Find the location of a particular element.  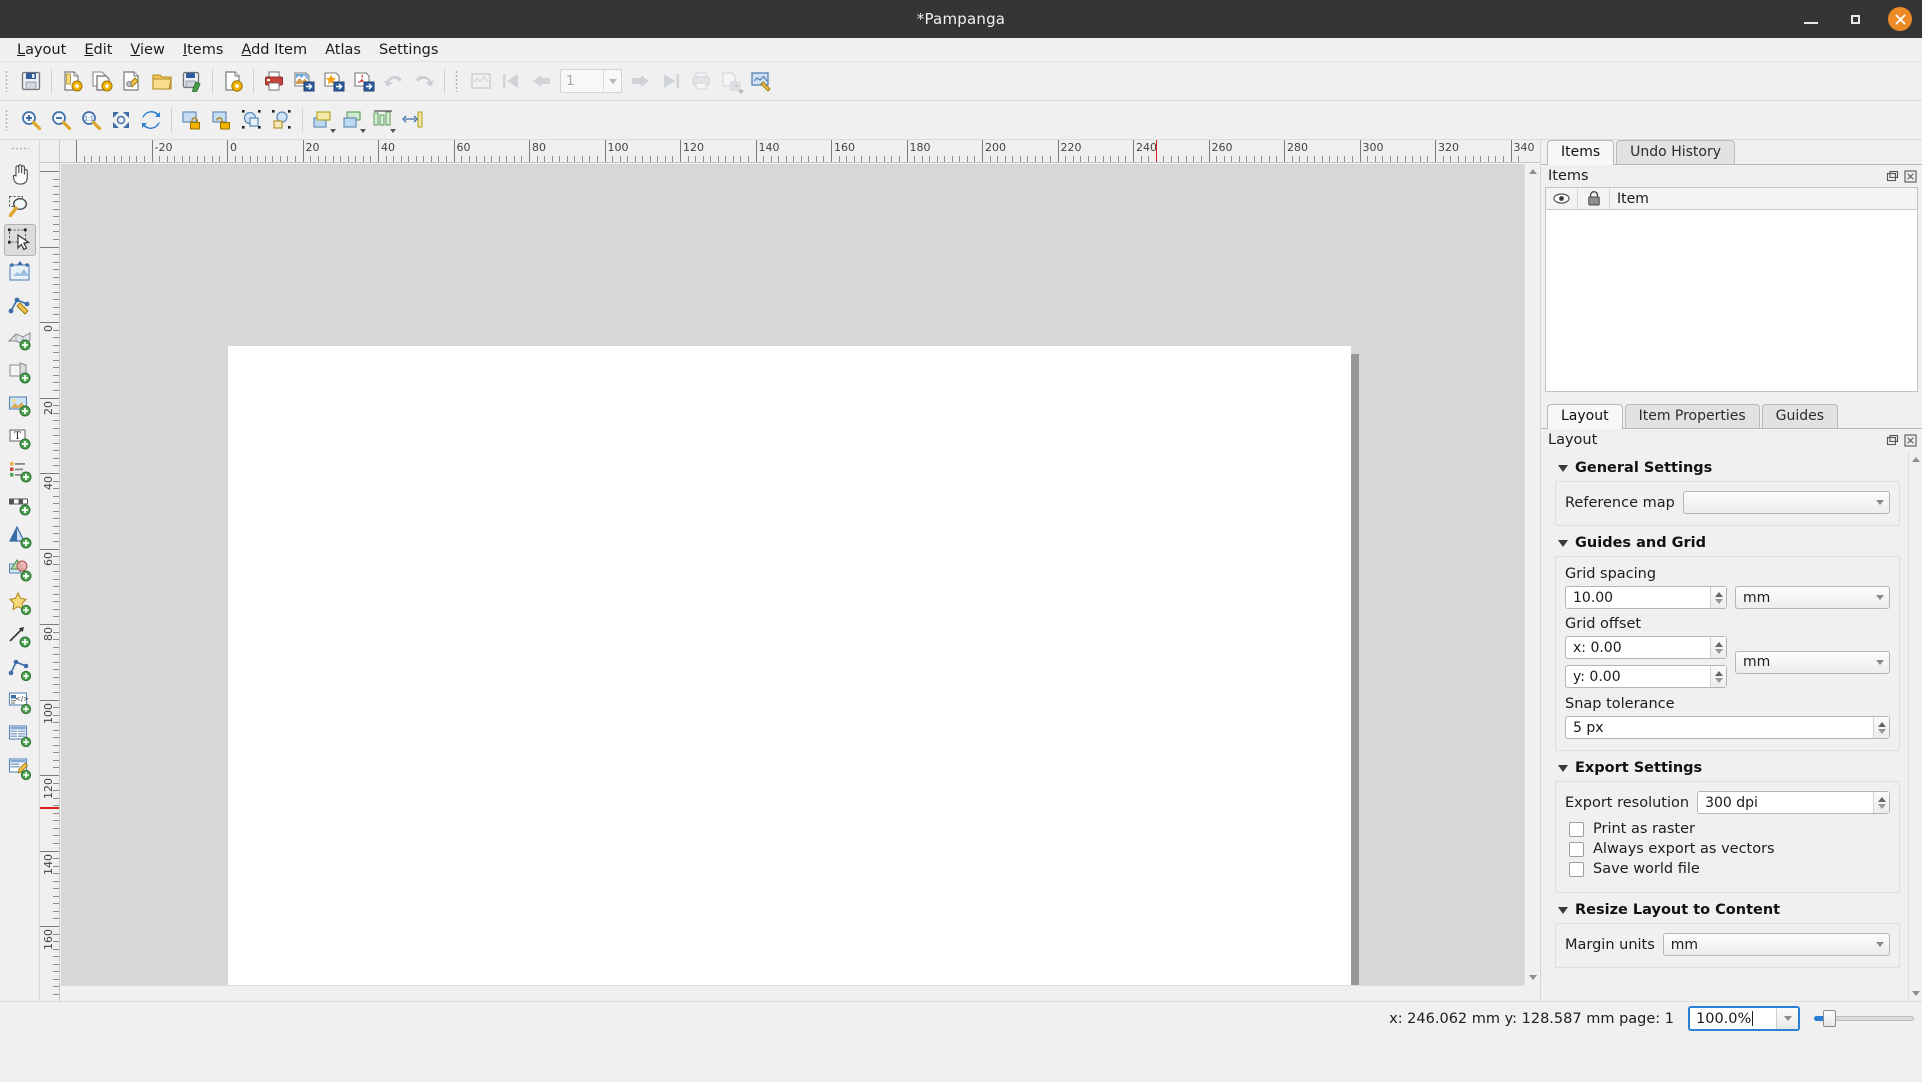

always-export-as-vectors-row: Always export as vectors is located at coordinates (1729, 849).